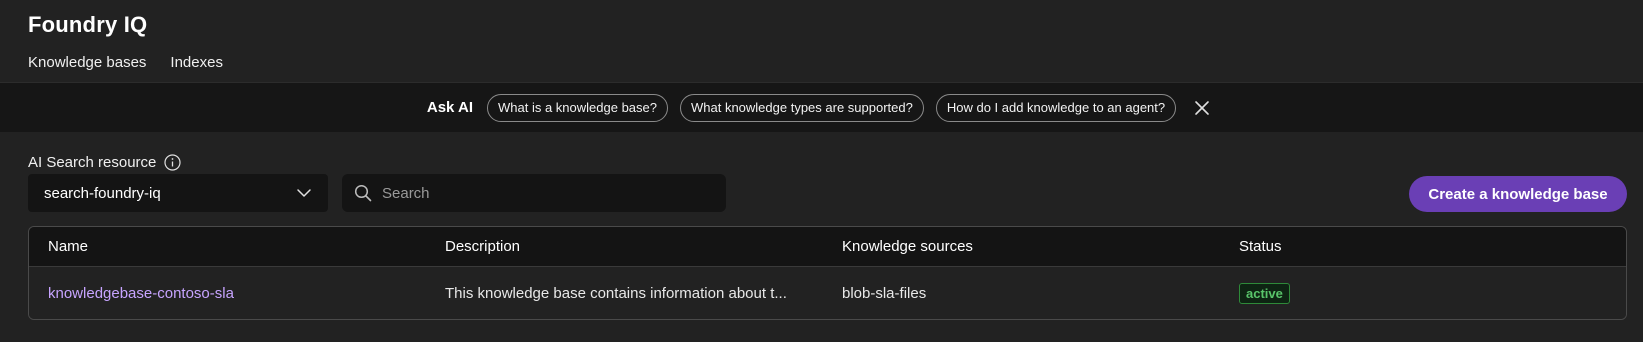 The image size is (1643, 342). Describe the element at coordinates (1423, 246) in the screenshot. I see `column-header-status: Status` at that location.